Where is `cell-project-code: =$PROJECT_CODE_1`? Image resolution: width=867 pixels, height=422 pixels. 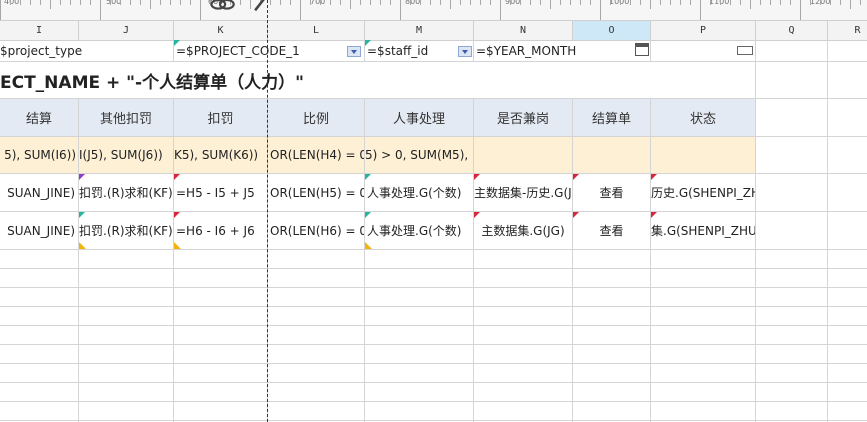
cell-project-code: =$PROJECT_CODE_1 is located at coordinates (269, 51).